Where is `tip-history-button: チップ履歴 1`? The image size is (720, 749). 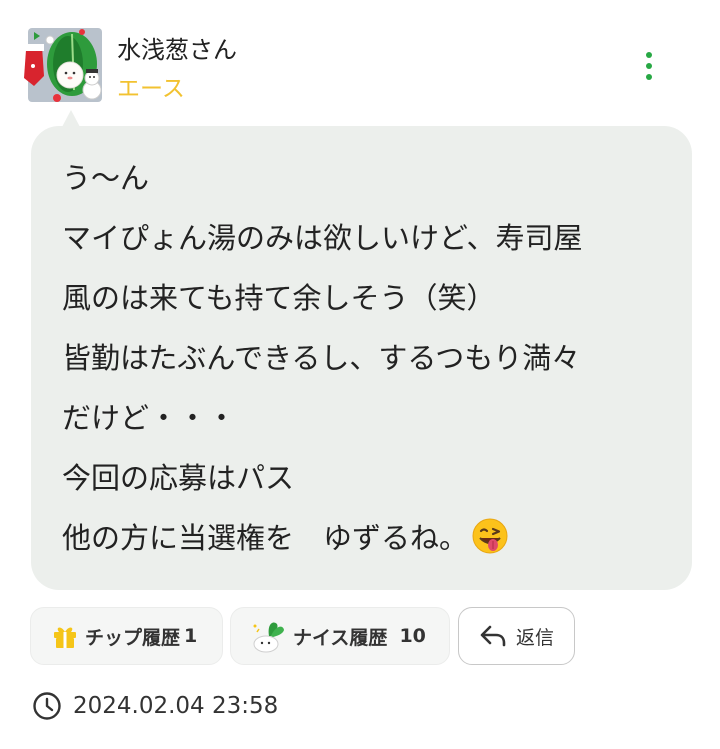 tip-history-button: チップ履歴 1 is located at coordinates (126, 636).